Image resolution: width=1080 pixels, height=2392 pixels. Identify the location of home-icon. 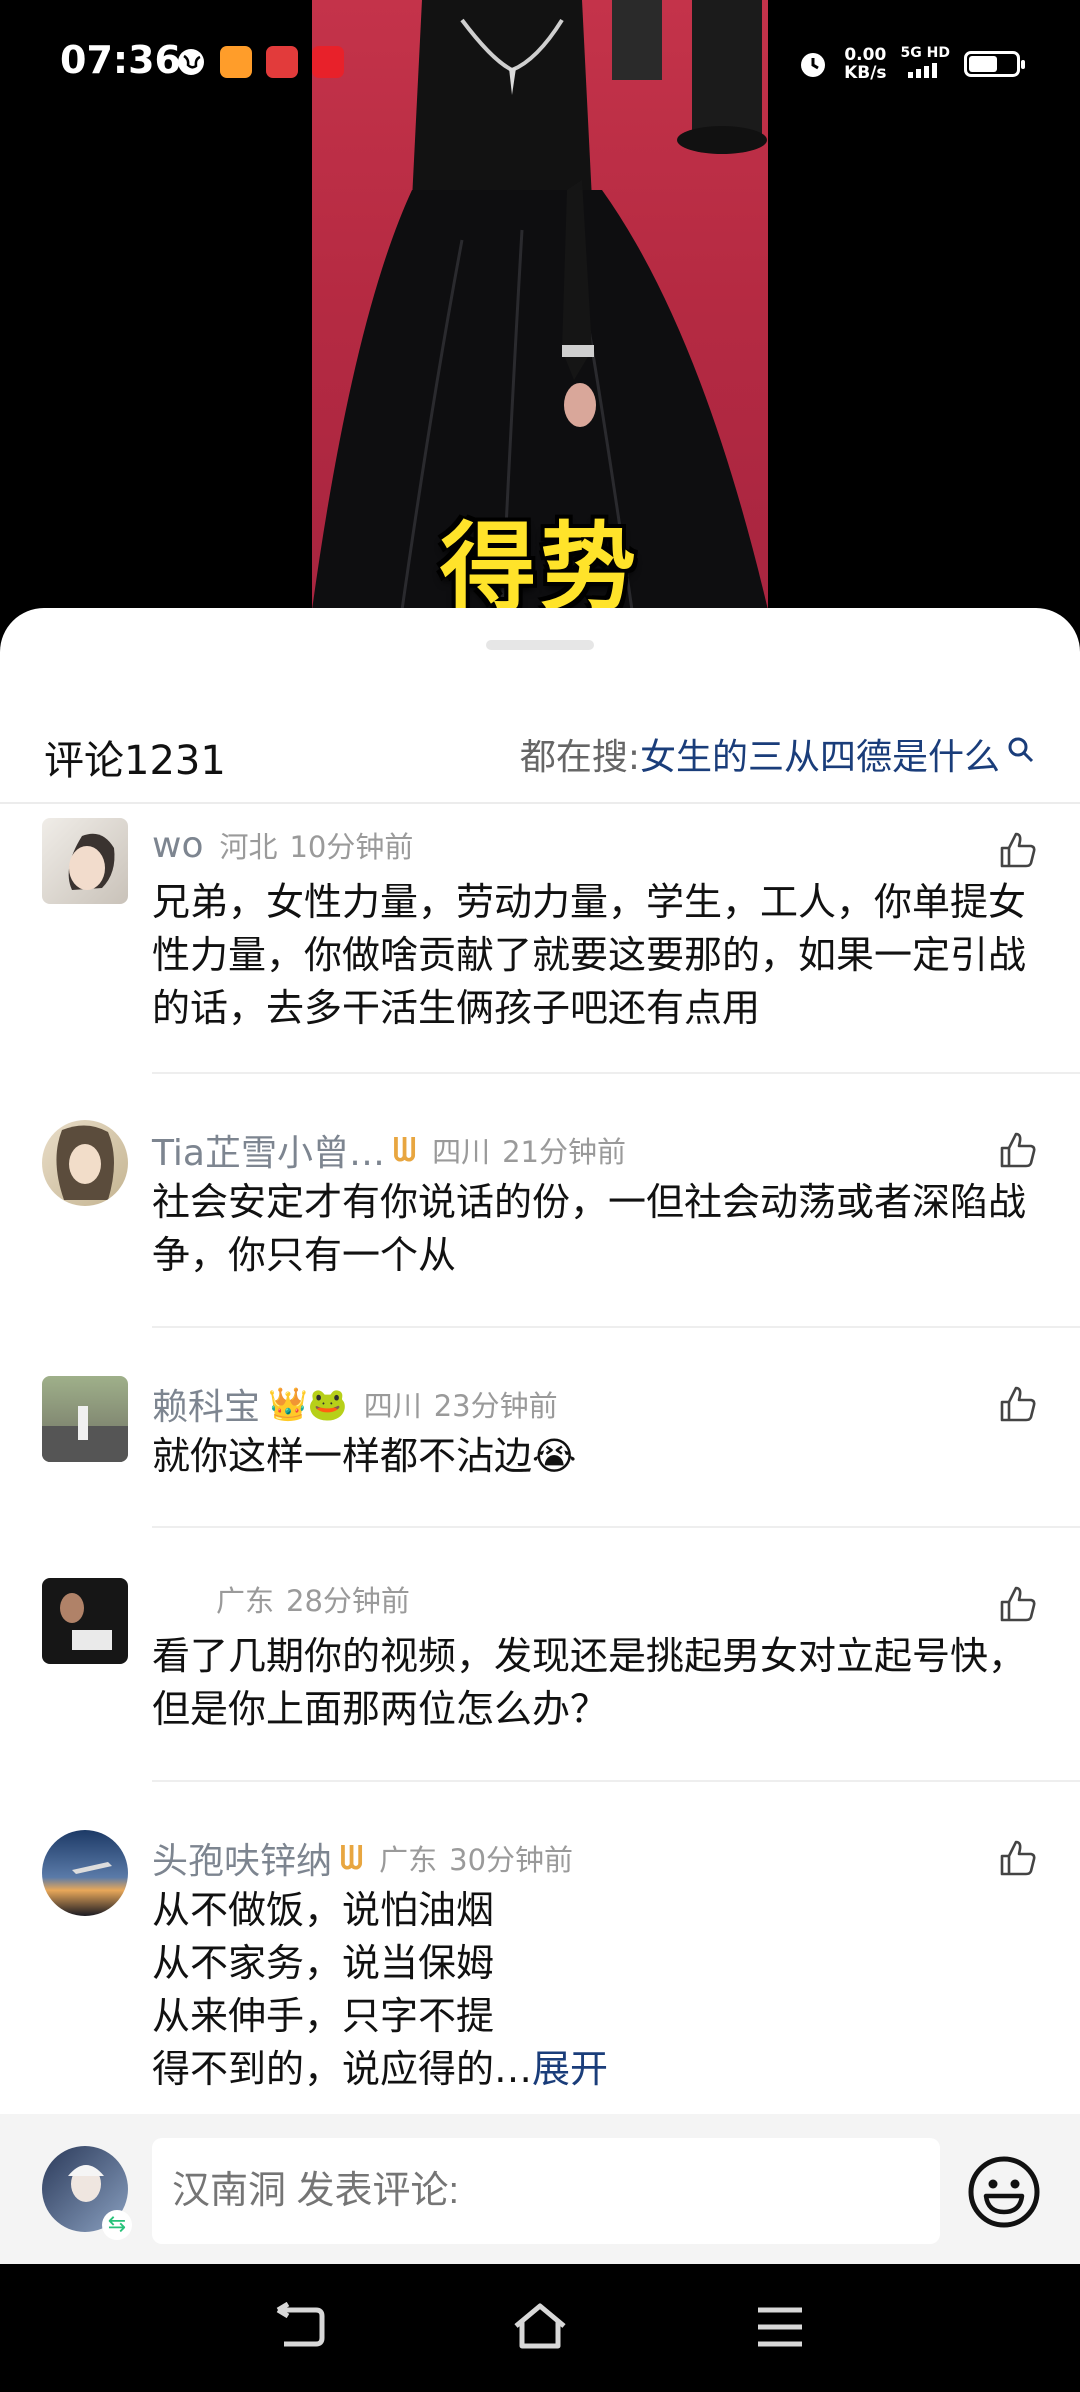
(540, 2327).